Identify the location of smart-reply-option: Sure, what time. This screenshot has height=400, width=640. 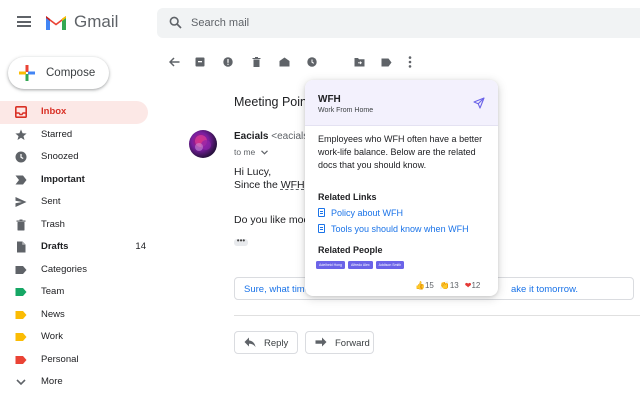
(277, 289).